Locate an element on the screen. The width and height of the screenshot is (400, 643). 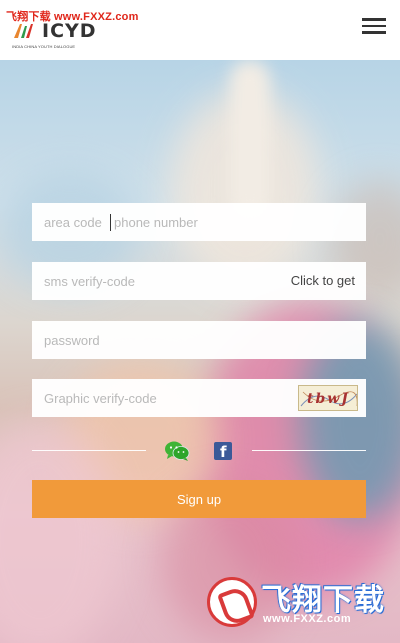
logo-brand-text: ICYD is located at coordinates (69, 31).